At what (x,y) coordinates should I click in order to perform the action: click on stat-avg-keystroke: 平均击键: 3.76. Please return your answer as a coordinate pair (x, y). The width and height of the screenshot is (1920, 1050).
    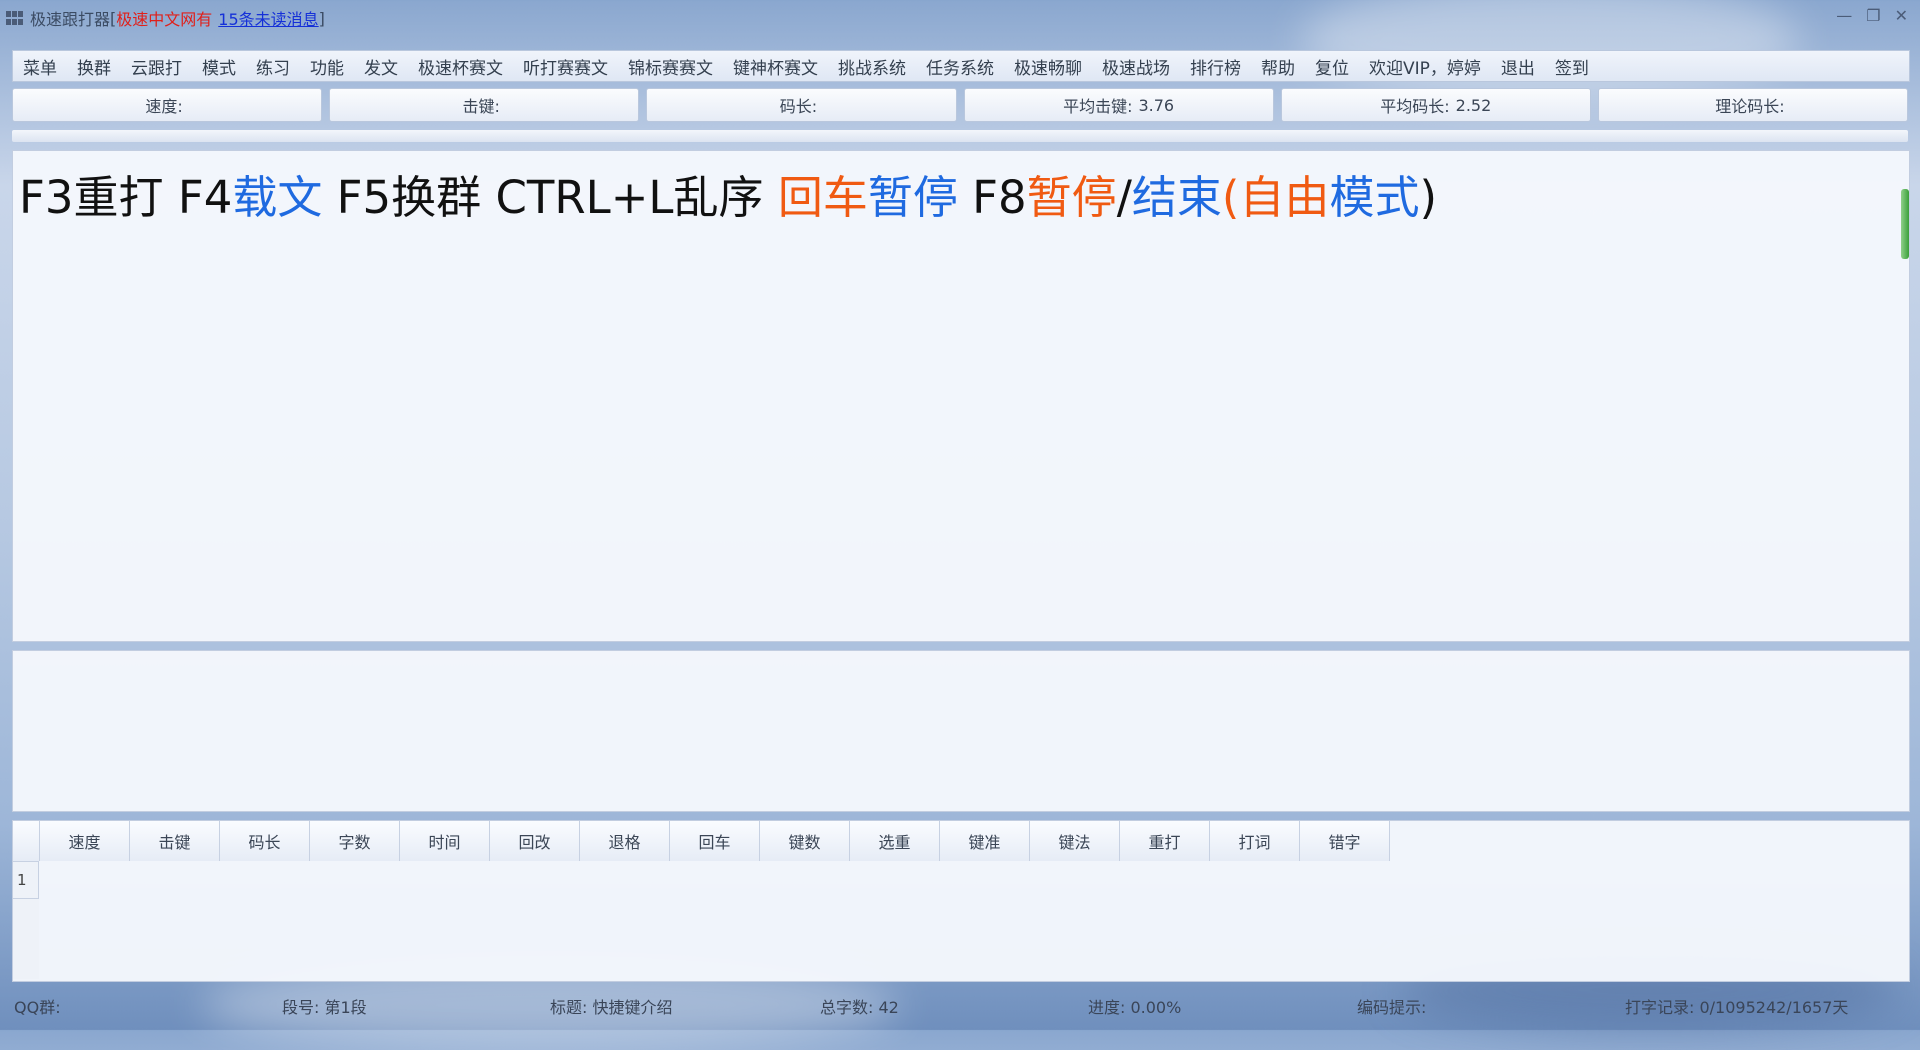
    Looking at the image, I should click on (1118, 105).